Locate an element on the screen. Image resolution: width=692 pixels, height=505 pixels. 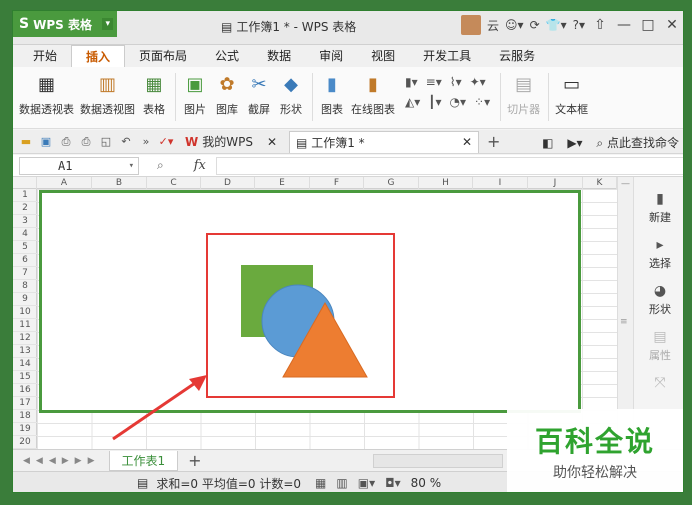
column-chart-icon: ▮▾ is located at coordinates (411, 82).